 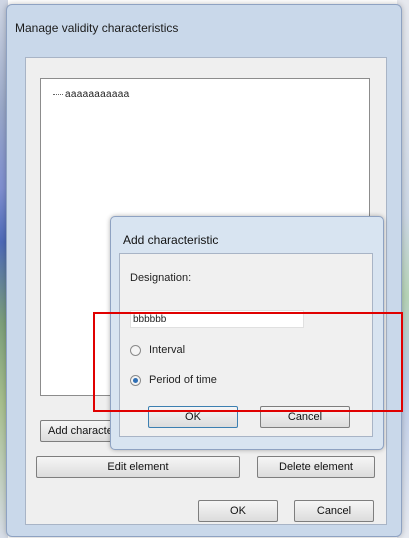 I want to click on tree-connector-line, so click(x=58, y=94).